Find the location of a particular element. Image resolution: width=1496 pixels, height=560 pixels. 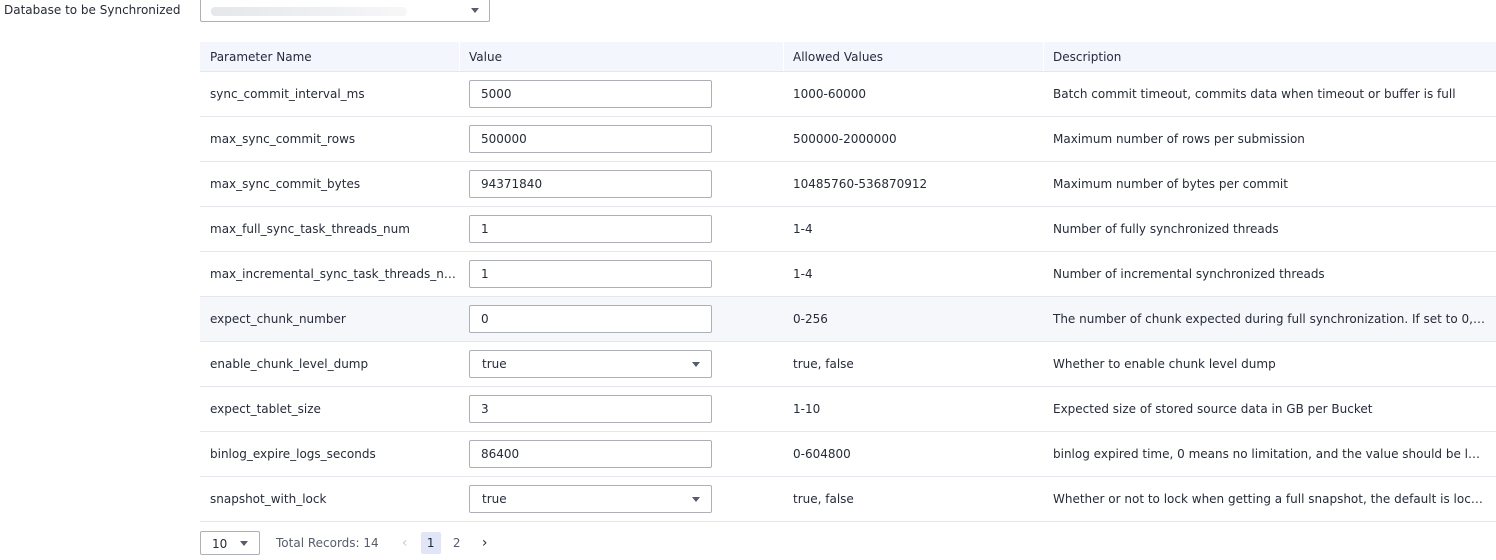

database-select-value-redacted is located at coordinates (309, 11).